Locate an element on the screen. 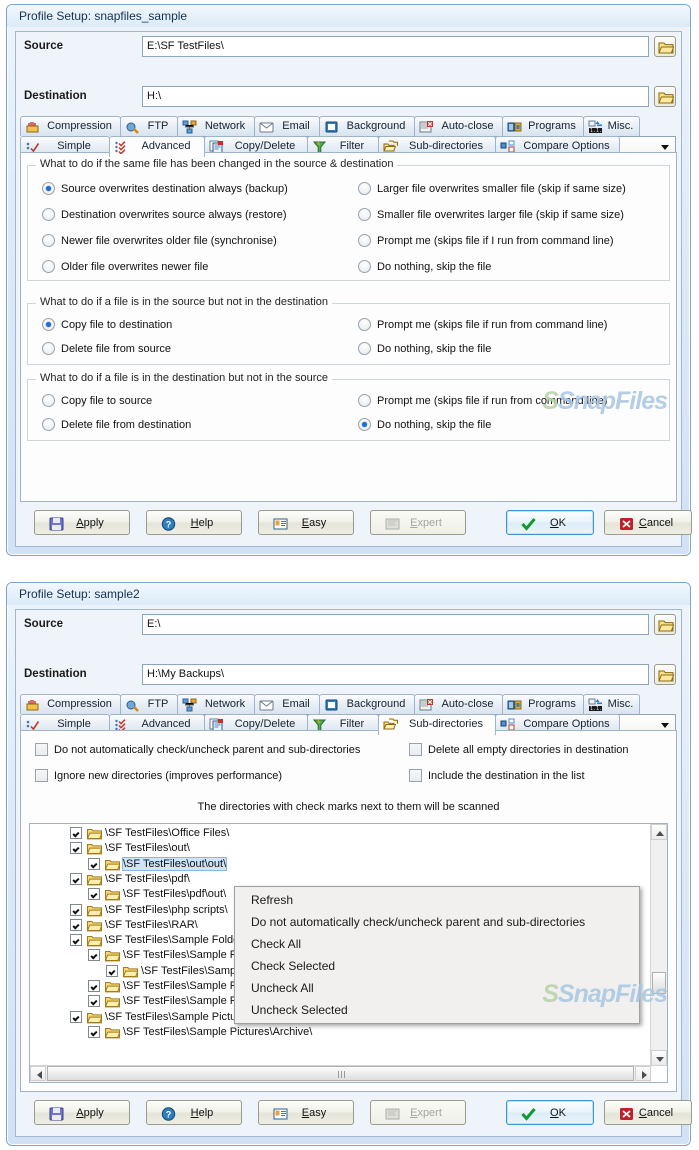 The height and width of the screenshot is (1150, 699). tab-sub-directories: Sub-directories is located at coordinates (437, 724).